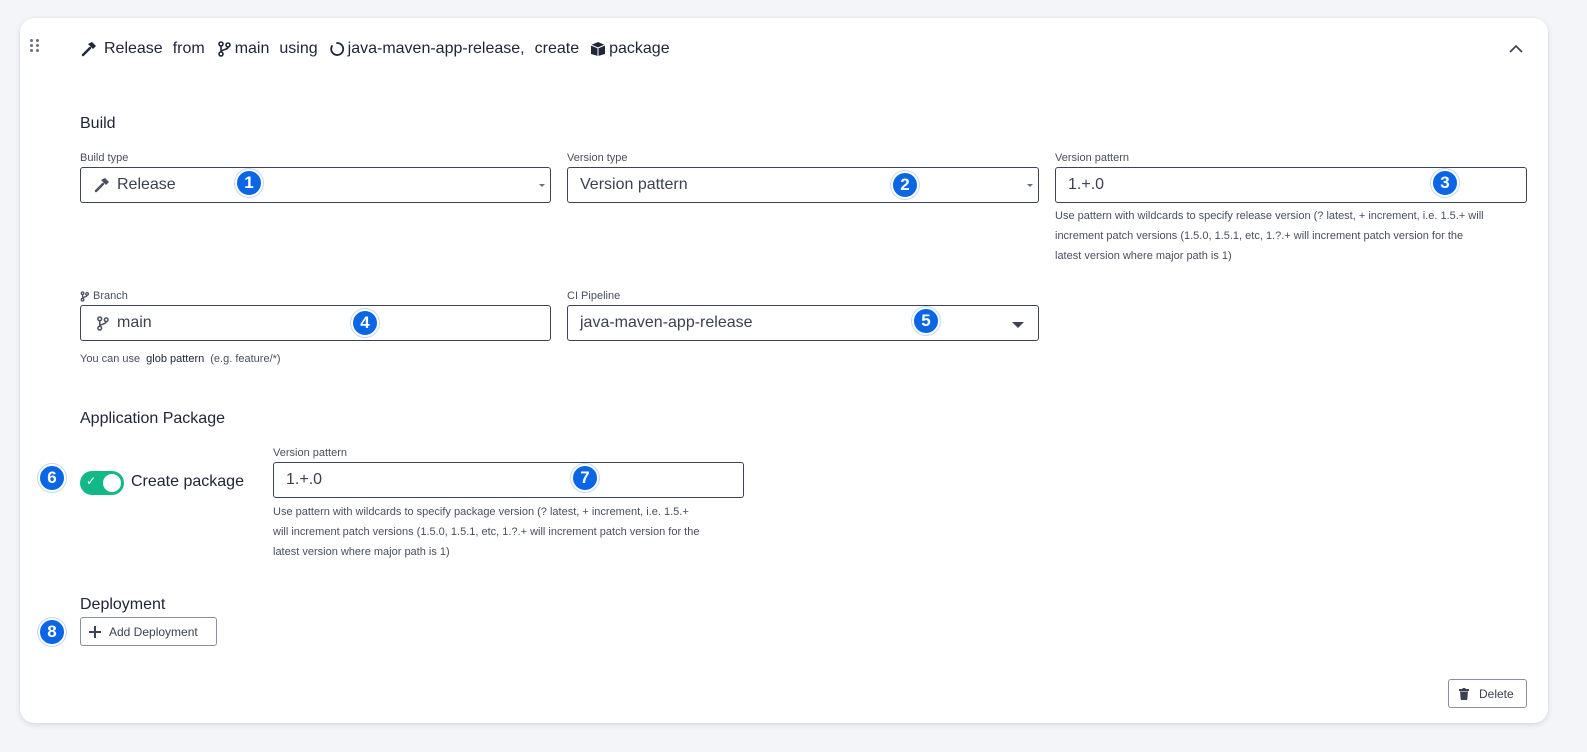 The image size is (1587, 752). Describe the element at coordinates (95, 631) in the screenshot. I see `plus-icon` at that location.